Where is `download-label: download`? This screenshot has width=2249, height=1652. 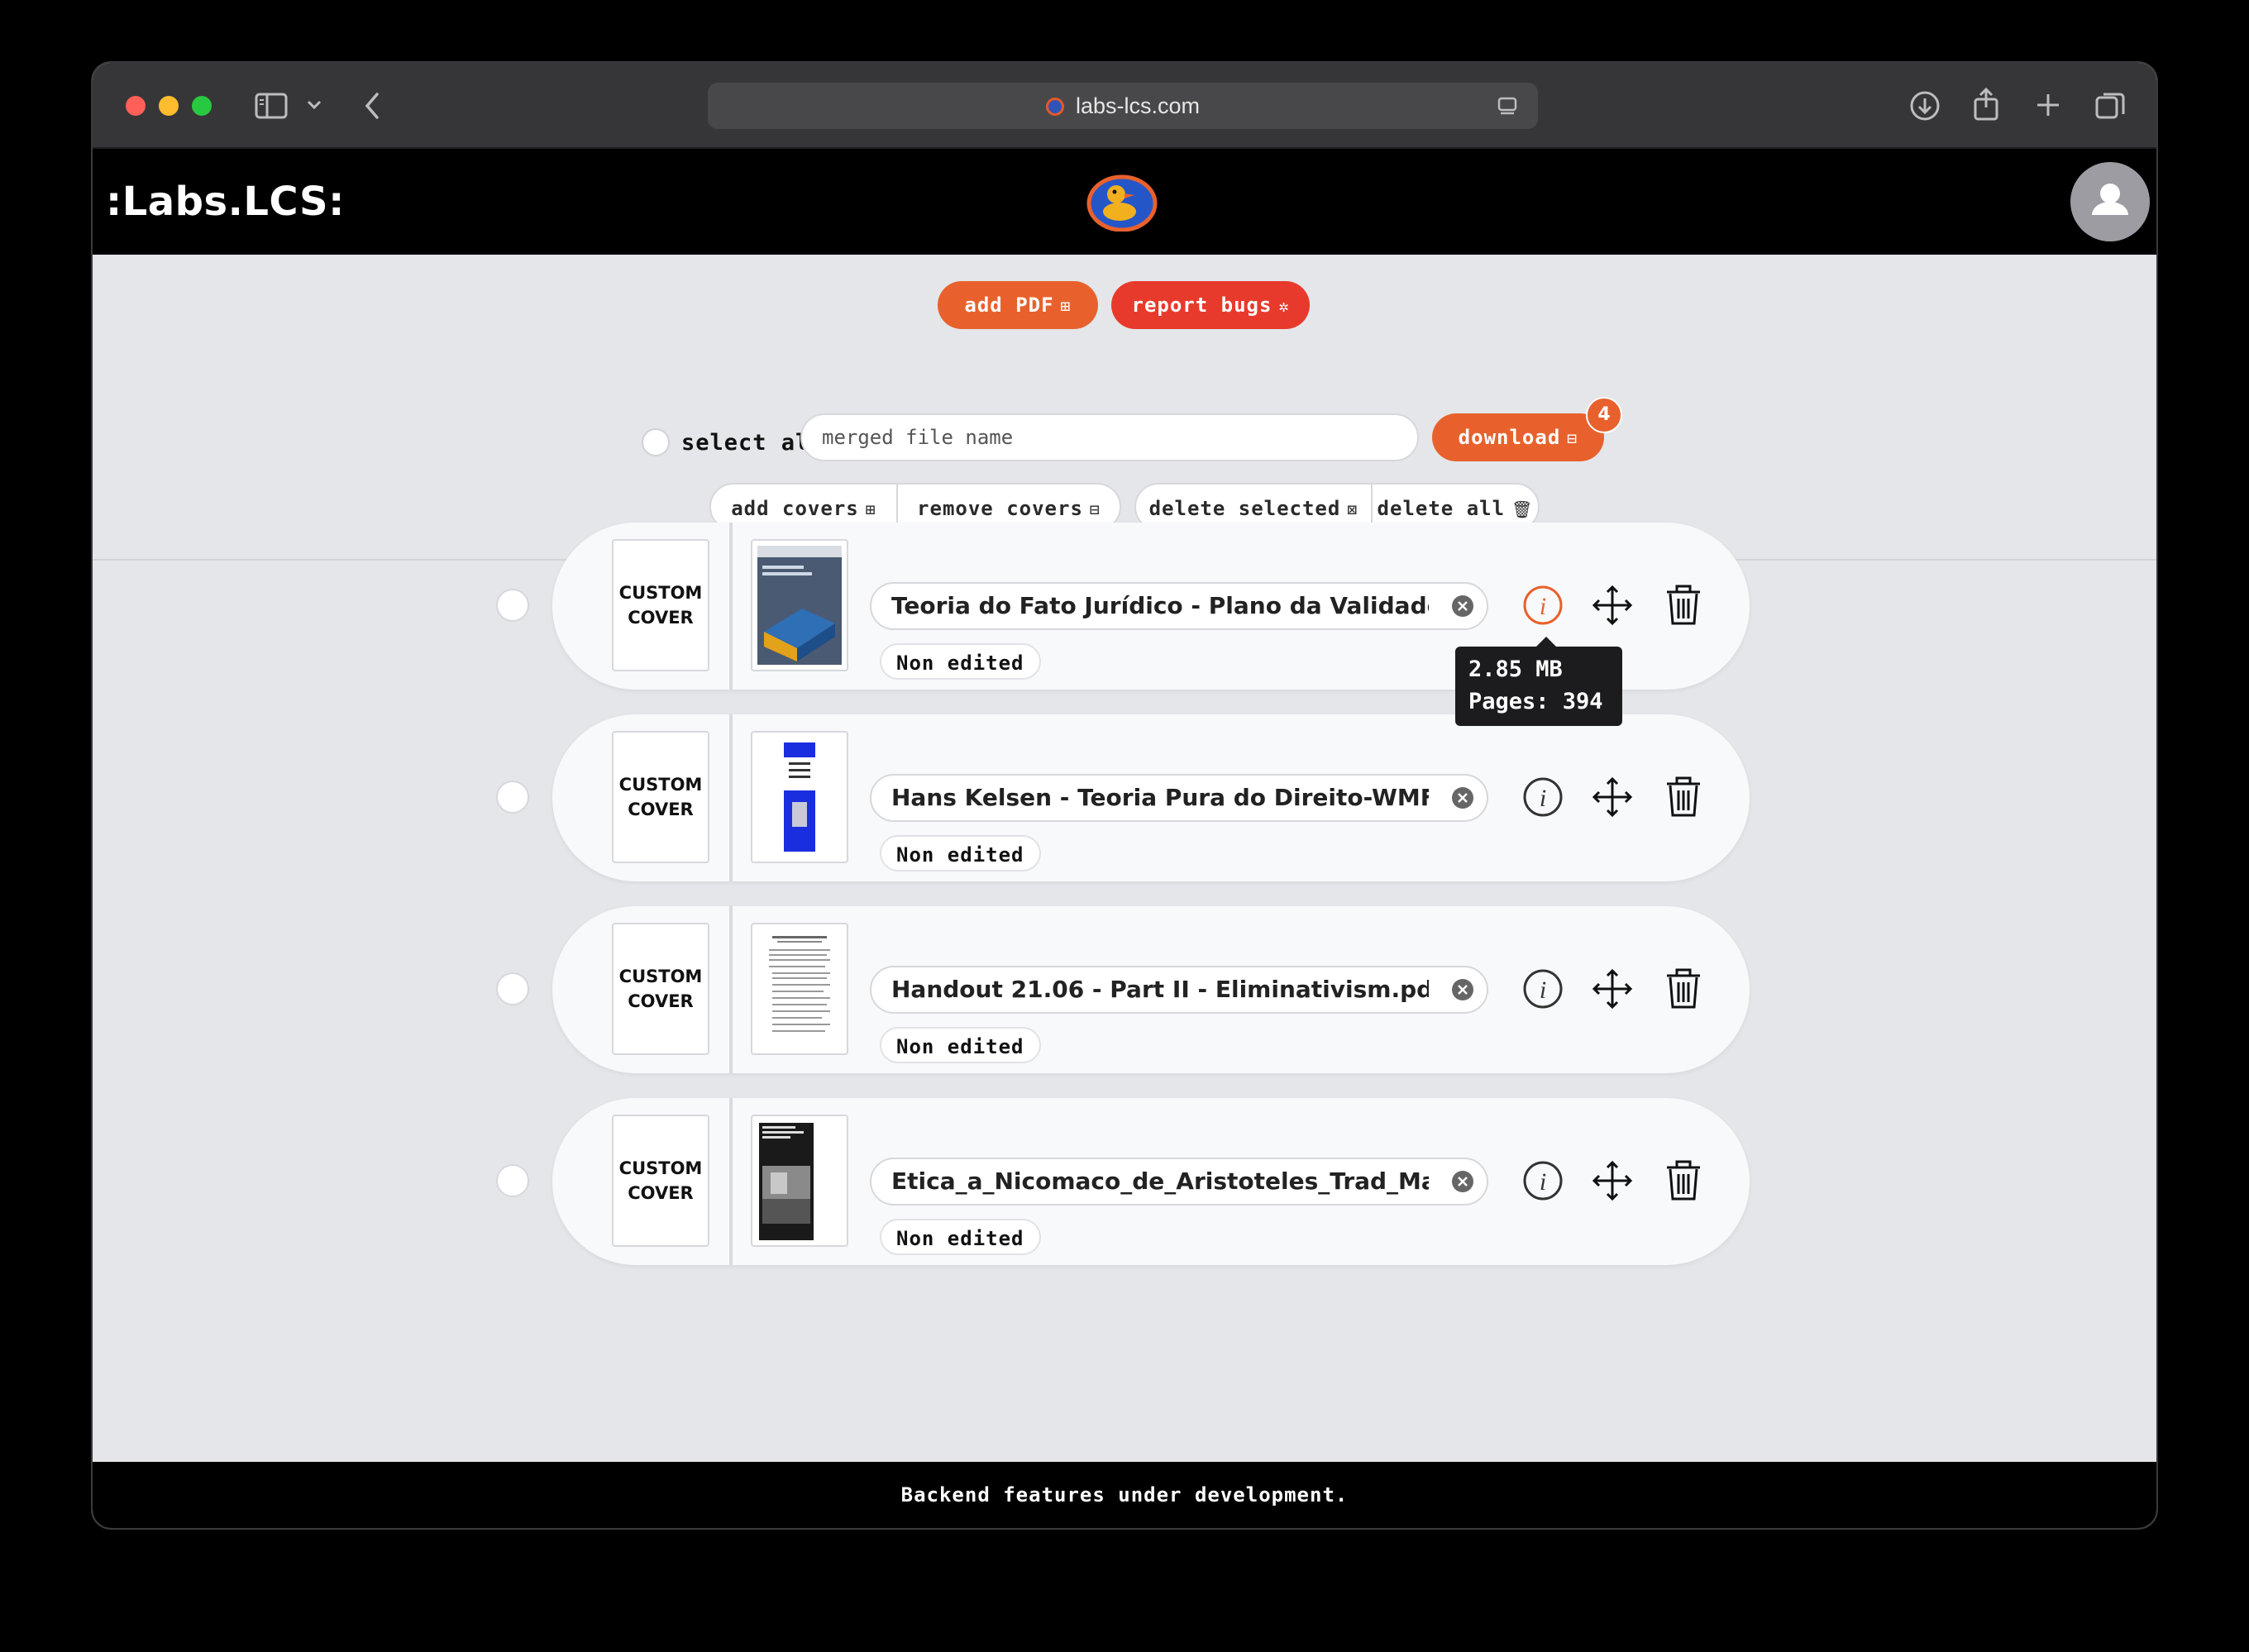
download-label: download is located at coordinates (1509, 437).